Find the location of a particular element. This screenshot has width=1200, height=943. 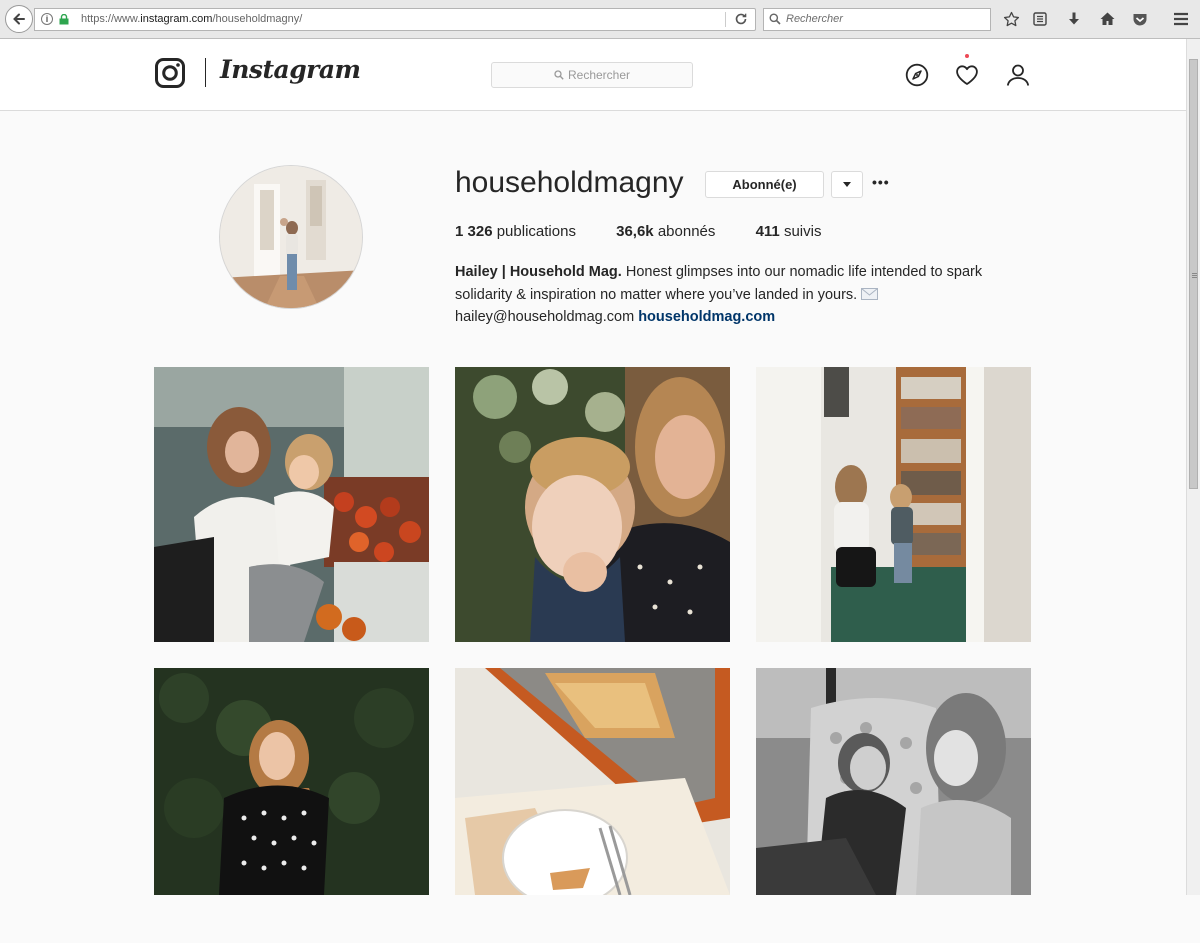

page-scrollbar is located at coordinates (1193, 467).